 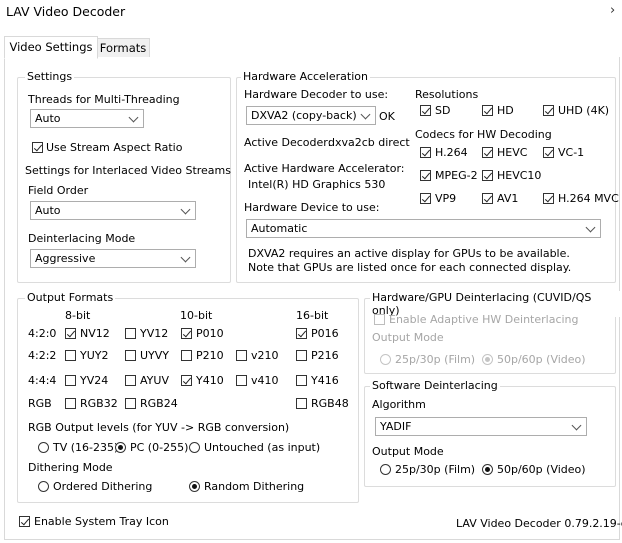 What do you see at coordinates (425, 175) in the screenshot?
I see `codec-mpeg2-checkbox` at bounding box center [425, 175].